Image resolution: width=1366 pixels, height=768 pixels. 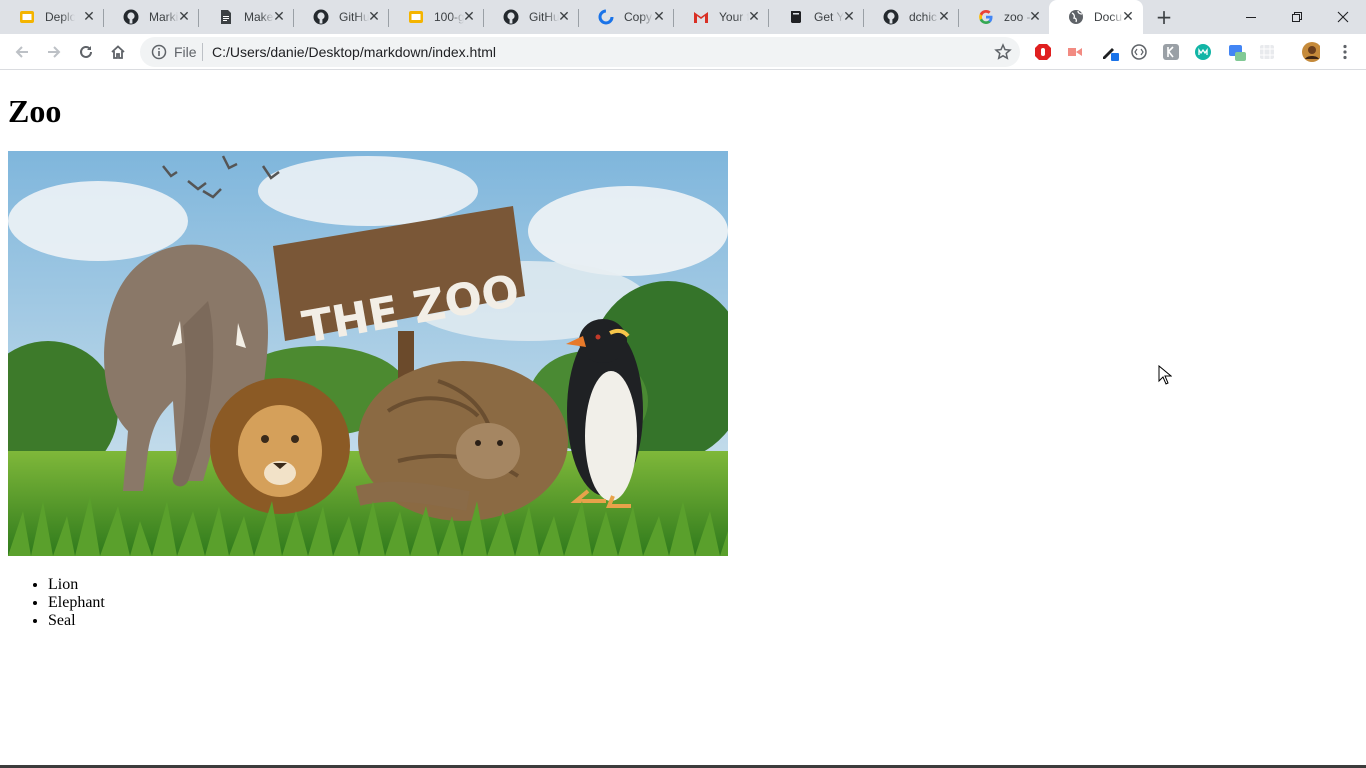 What do you see at coordinates (35, 111) in the screenshot?
I see `page-heading: Zoo` at bounding box center [35, 111].